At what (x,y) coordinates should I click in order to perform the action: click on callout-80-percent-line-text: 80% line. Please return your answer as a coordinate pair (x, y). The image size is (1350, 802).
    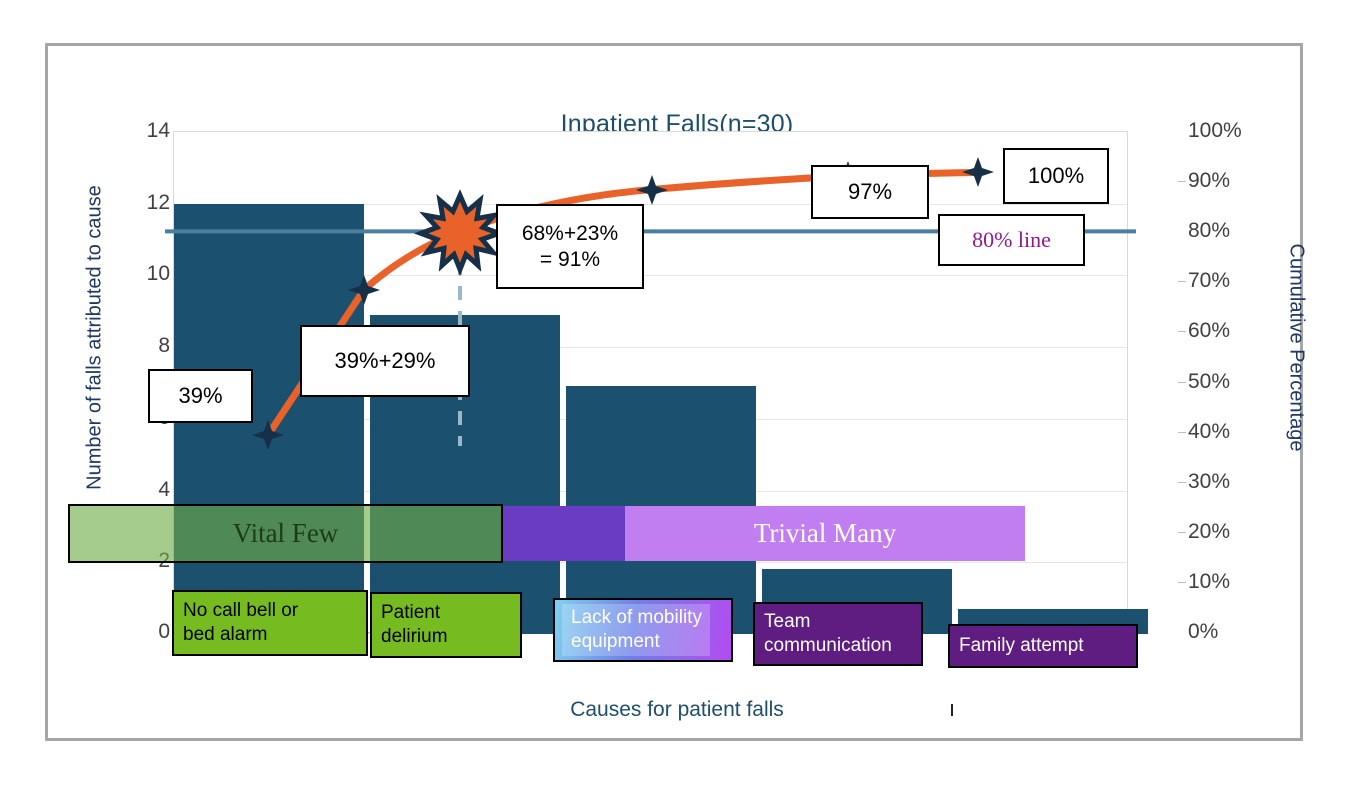
    Looking at the image, I should click on (1011, 239).